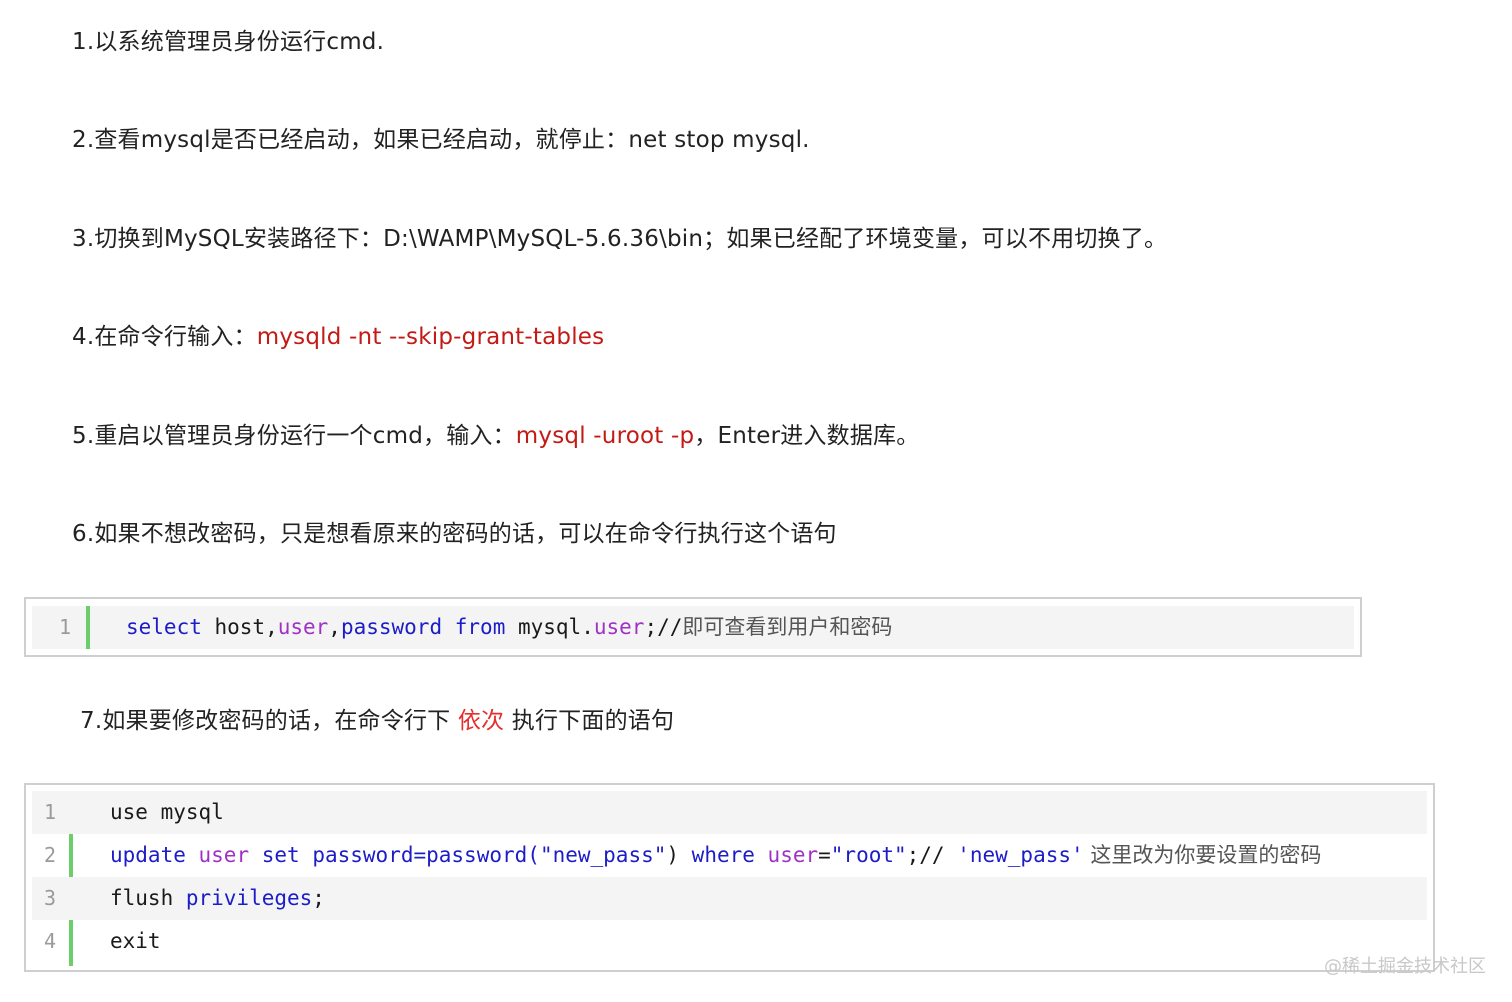 The image size is (1512, 1002). Describe the element at coordinates (148, 898) in the screenshot. I see `tok-flush: flush` at that location.